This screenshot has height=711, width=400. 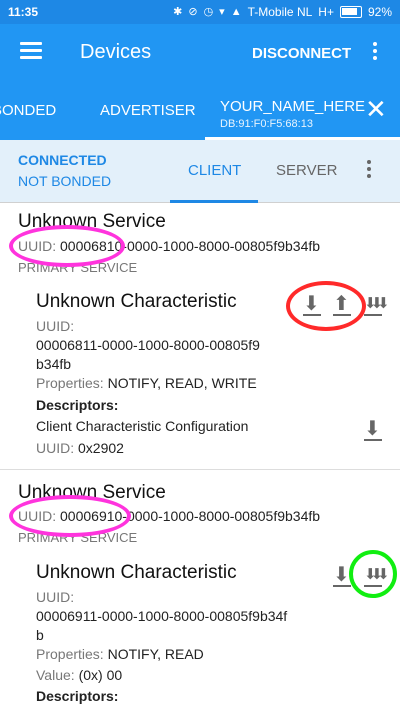 I want to click on connection-bar: CONNECTED NOT BONDED CLIENT SERVER, so click(x=200, y=171).